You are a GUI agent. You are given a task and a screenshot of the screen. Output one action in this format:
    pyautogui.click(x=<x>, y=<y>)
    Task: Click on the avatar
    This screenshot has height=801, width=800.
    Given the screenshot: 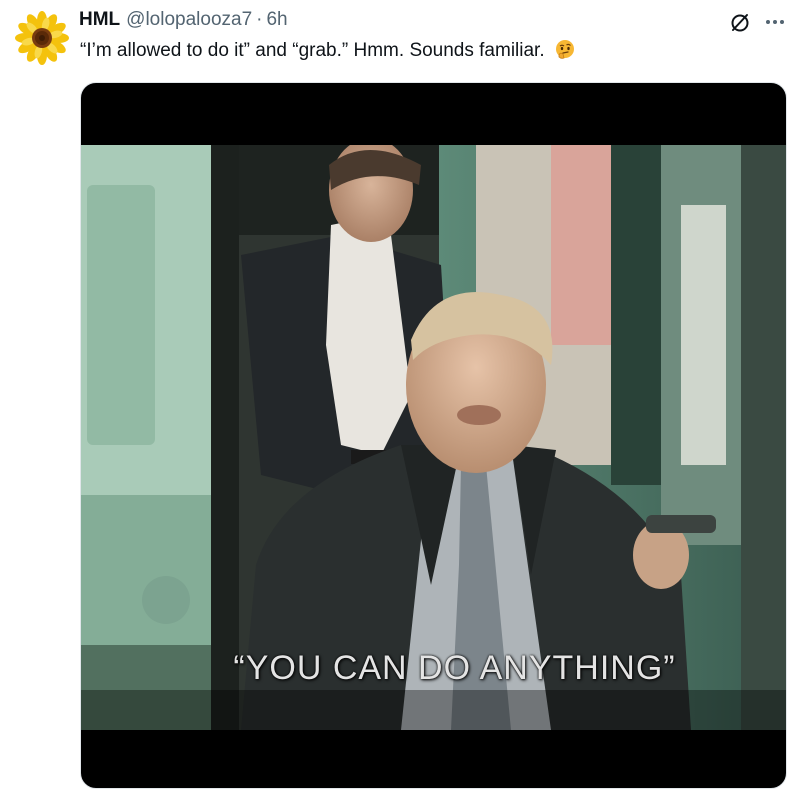 What is the action you would take?
    pyautogui.click(x=42, y=38)
    